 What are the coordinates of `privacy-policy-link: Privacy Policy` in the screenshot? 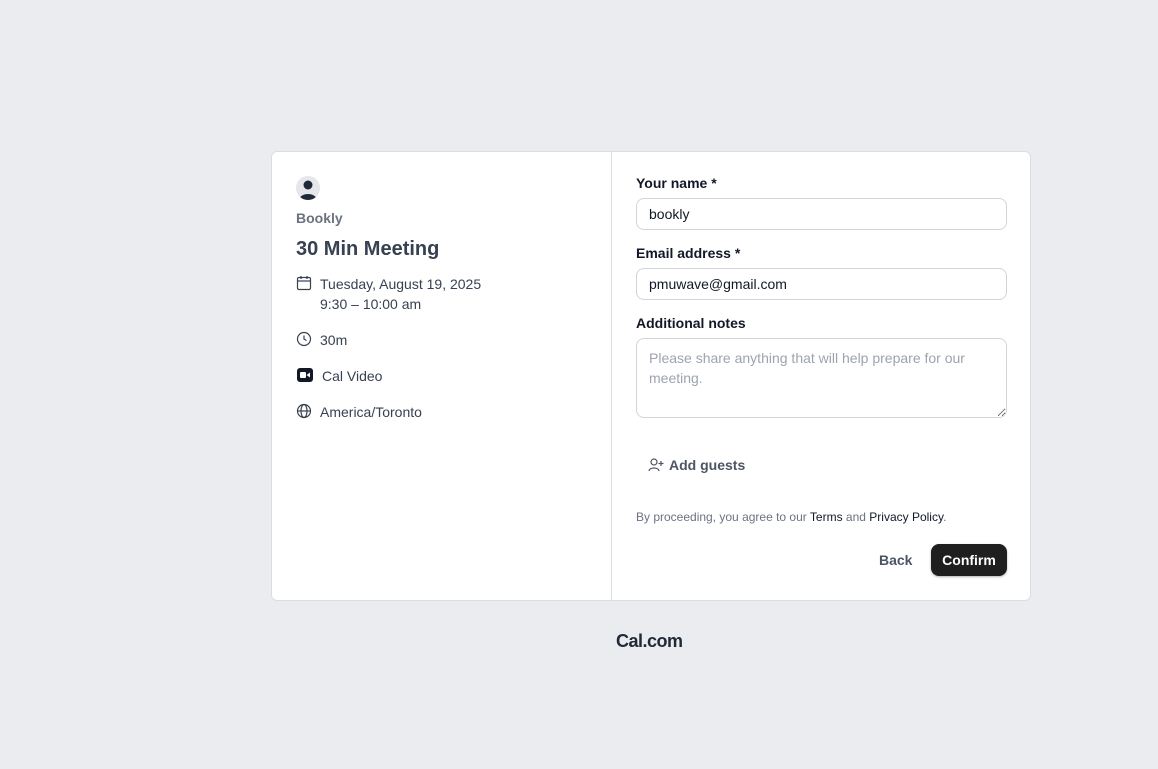 It's located at (906, 517).